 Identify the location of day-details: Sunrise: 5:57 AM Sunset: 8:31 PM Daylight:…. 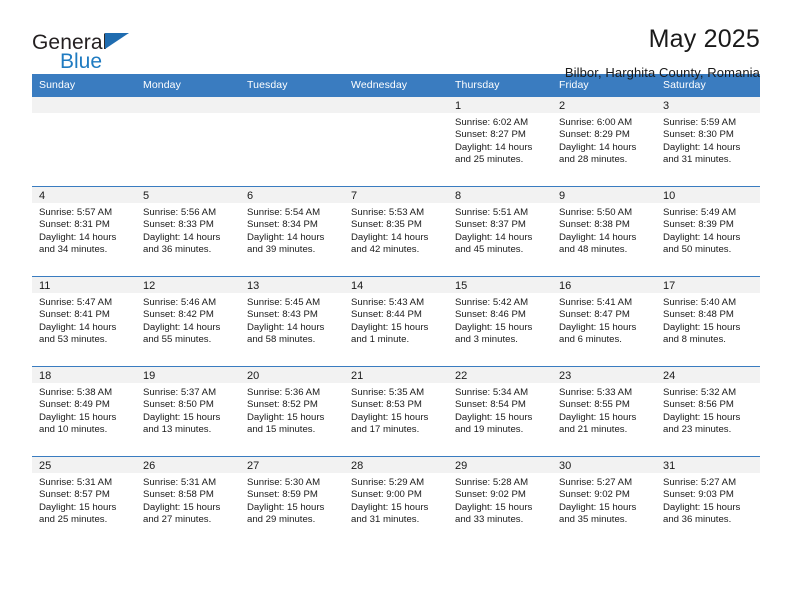
(84, 230).